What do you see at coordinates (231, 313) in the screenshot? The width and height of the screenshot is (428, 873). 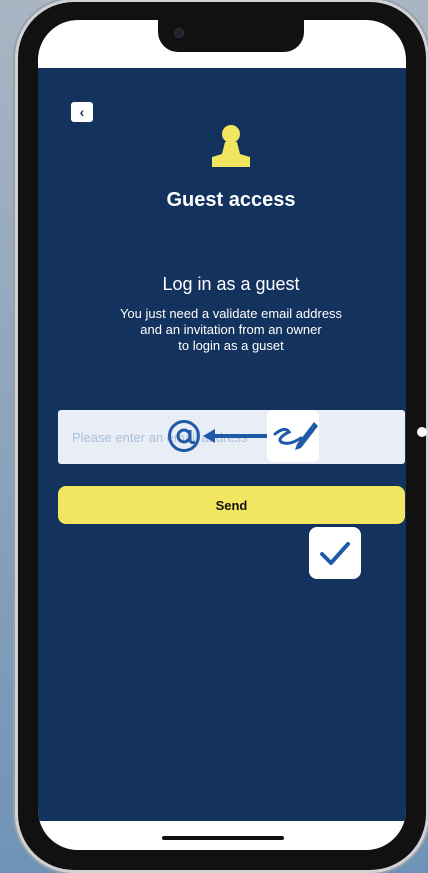 I see `description-line: You just need a validate email address` at bounding box center [231, 313].